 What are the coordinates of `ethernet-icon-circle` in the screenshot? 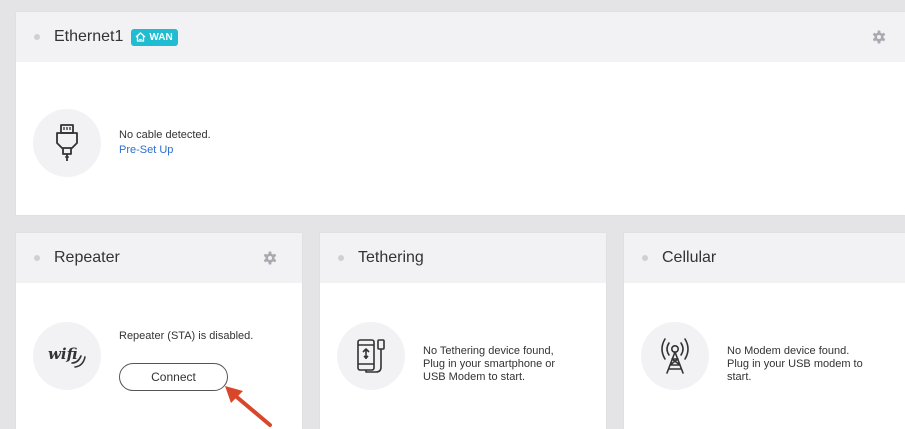 It's located at (67, 143).